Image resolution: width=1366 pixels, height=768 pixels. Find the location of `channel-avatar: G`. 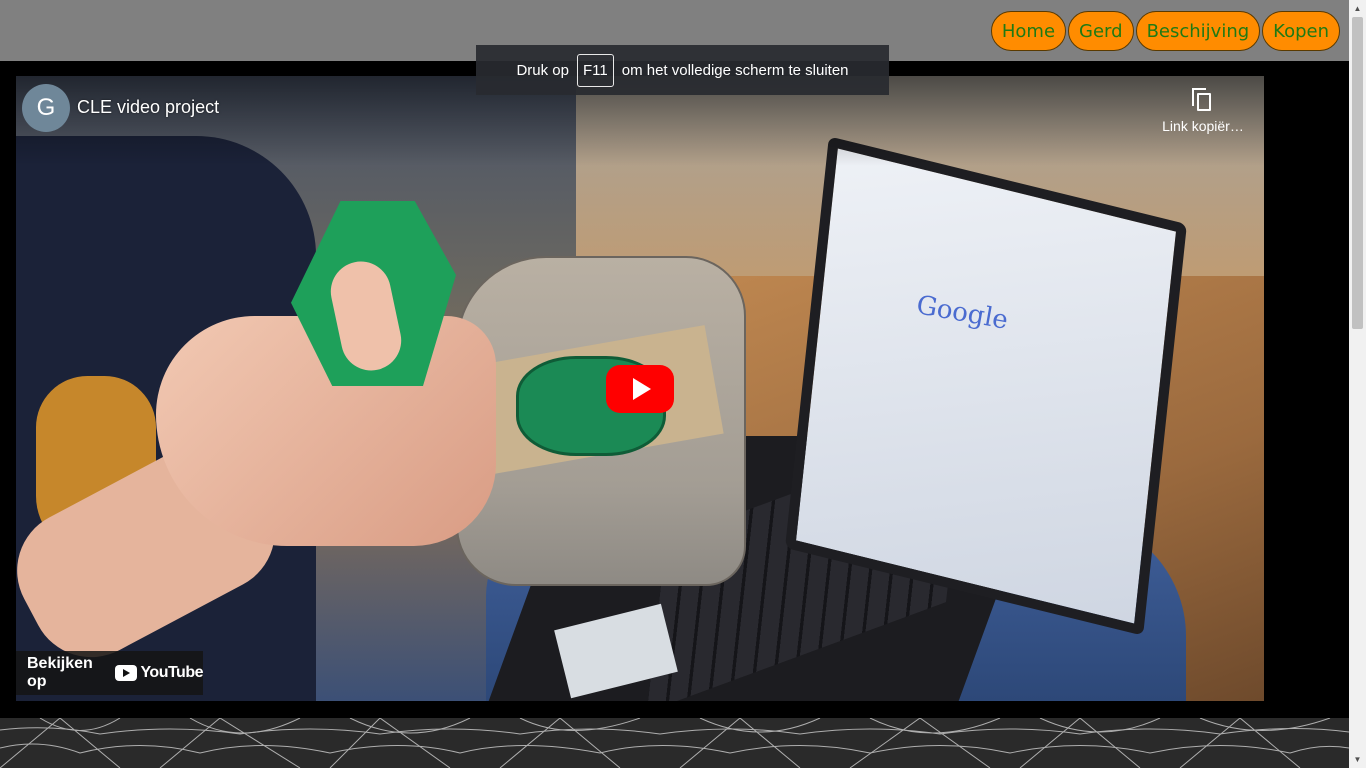

channel-avatar: G is located at coordinates (46, 108).